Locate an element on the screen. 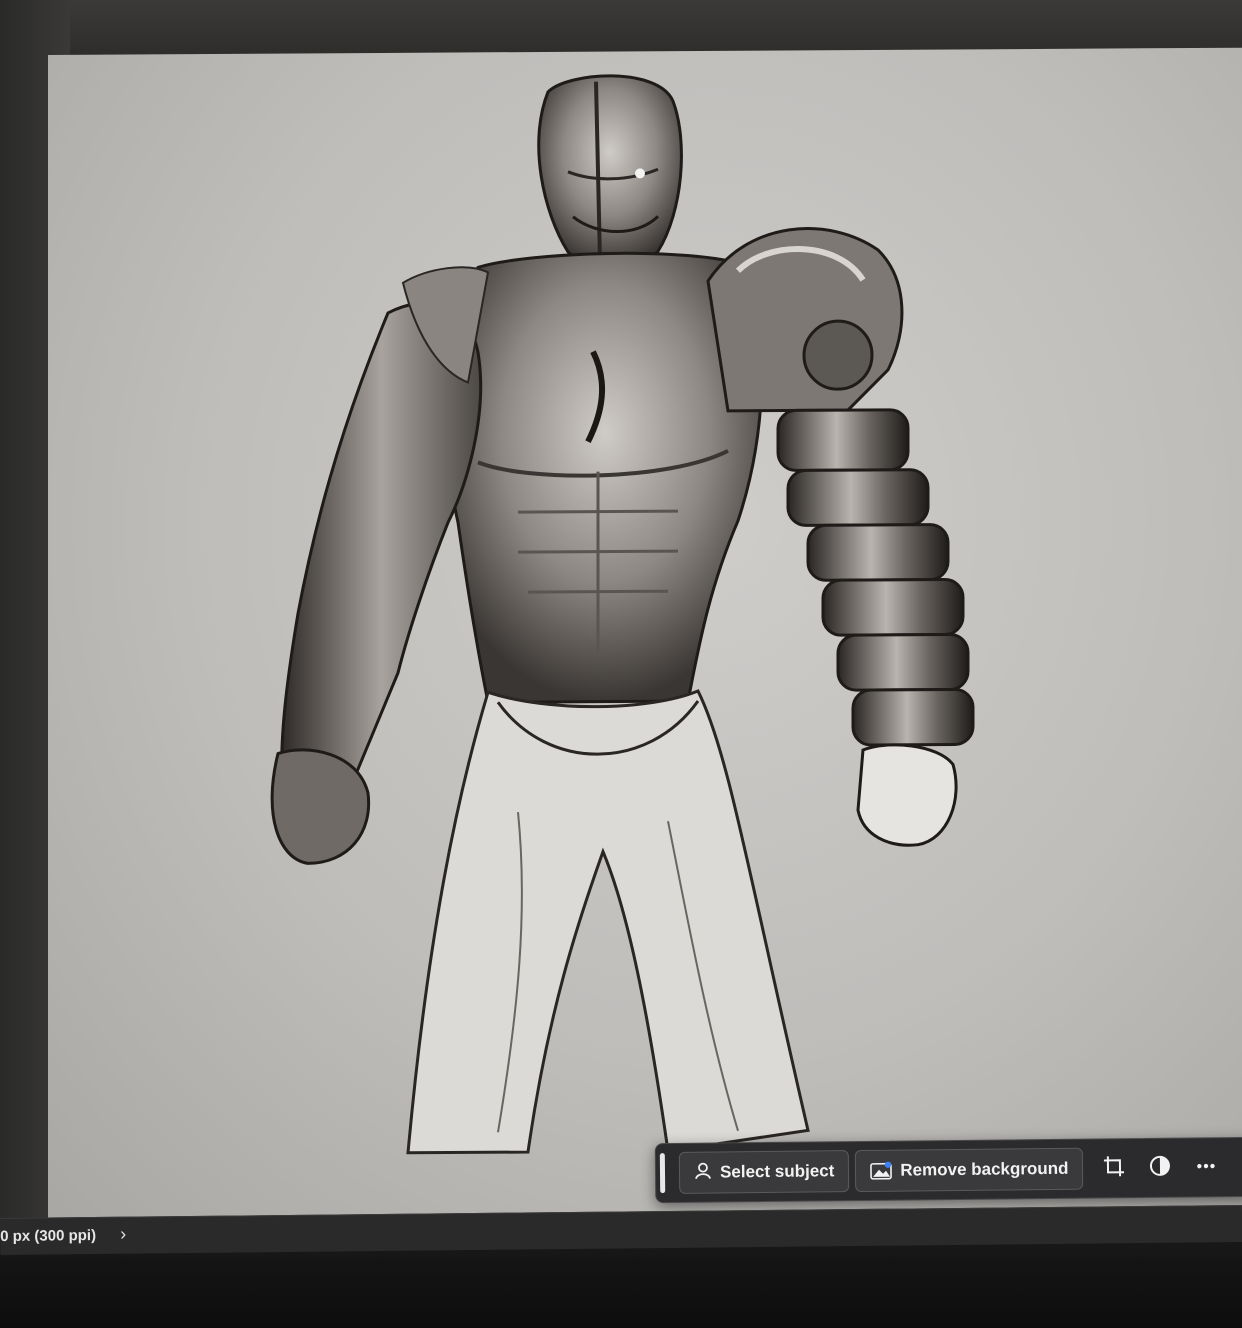 The height and width of the screenshot is (1328, 1242). document-info-text: 0 px (300 ppi) is located at coordinates (48, 1235).